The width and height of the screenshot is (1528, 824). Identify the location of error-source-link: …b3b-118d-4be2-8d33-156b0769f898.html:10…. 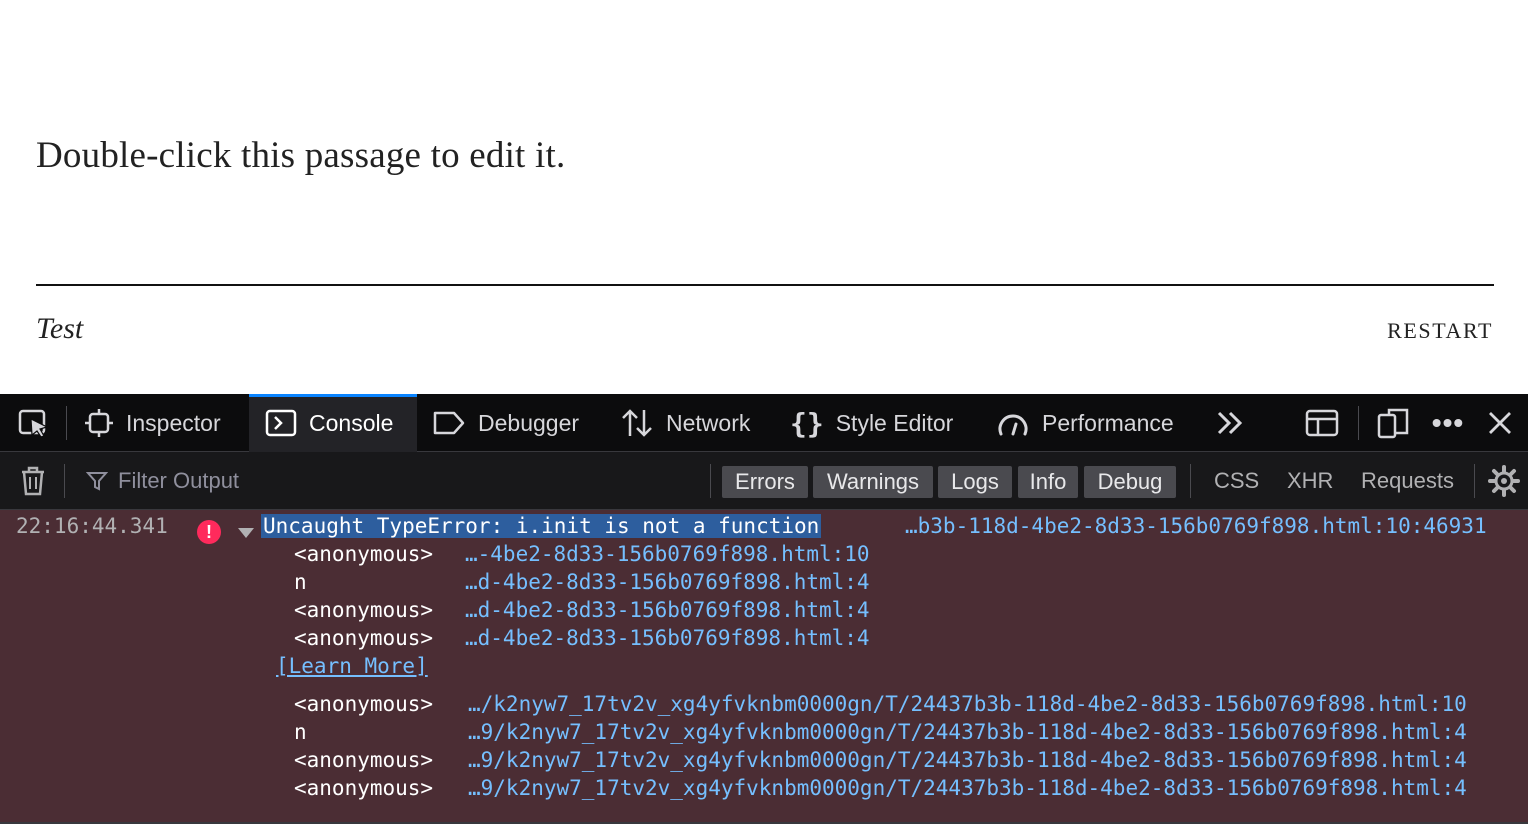
(1196, 526).